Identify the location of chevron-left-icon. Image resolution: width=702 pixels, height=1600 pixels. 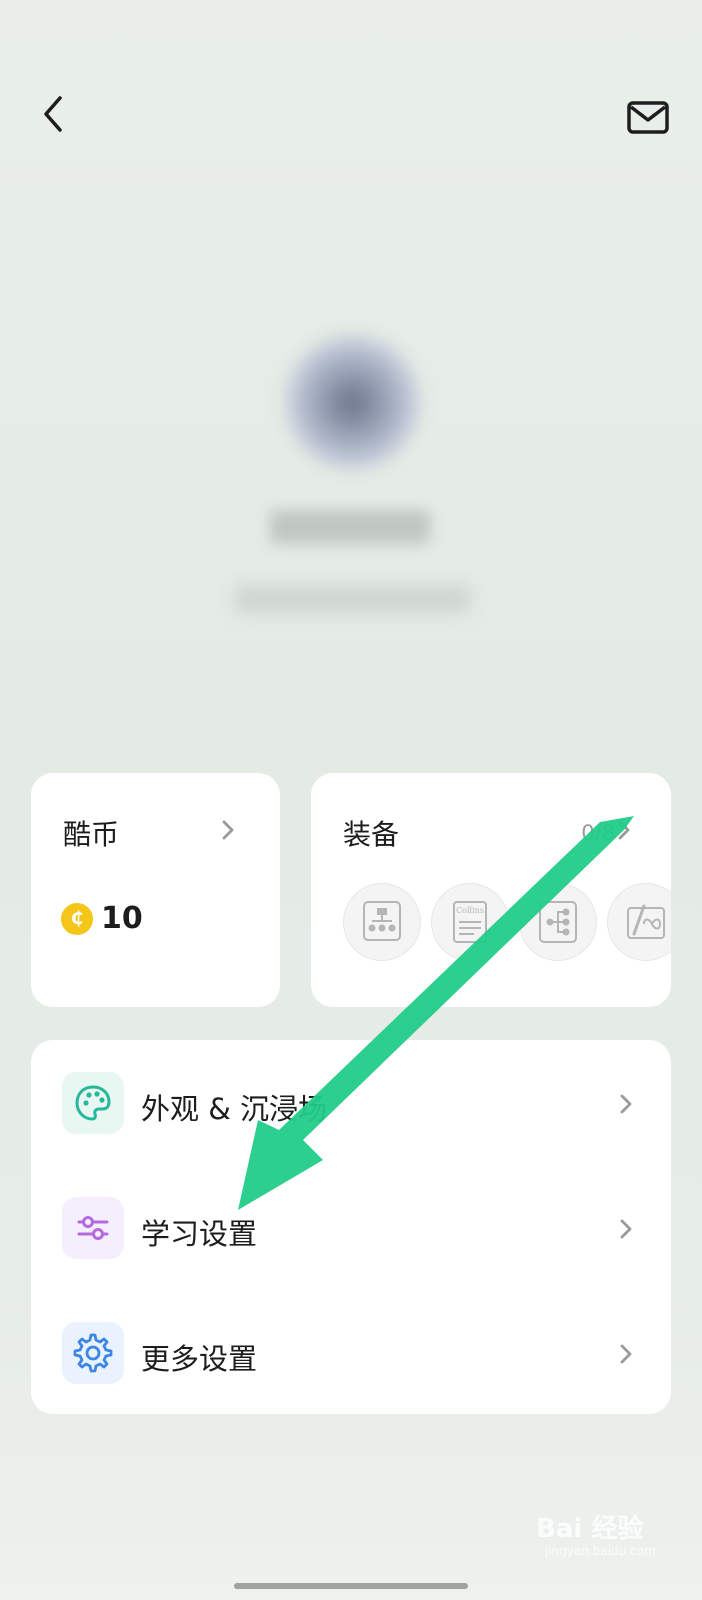
(53, 114).